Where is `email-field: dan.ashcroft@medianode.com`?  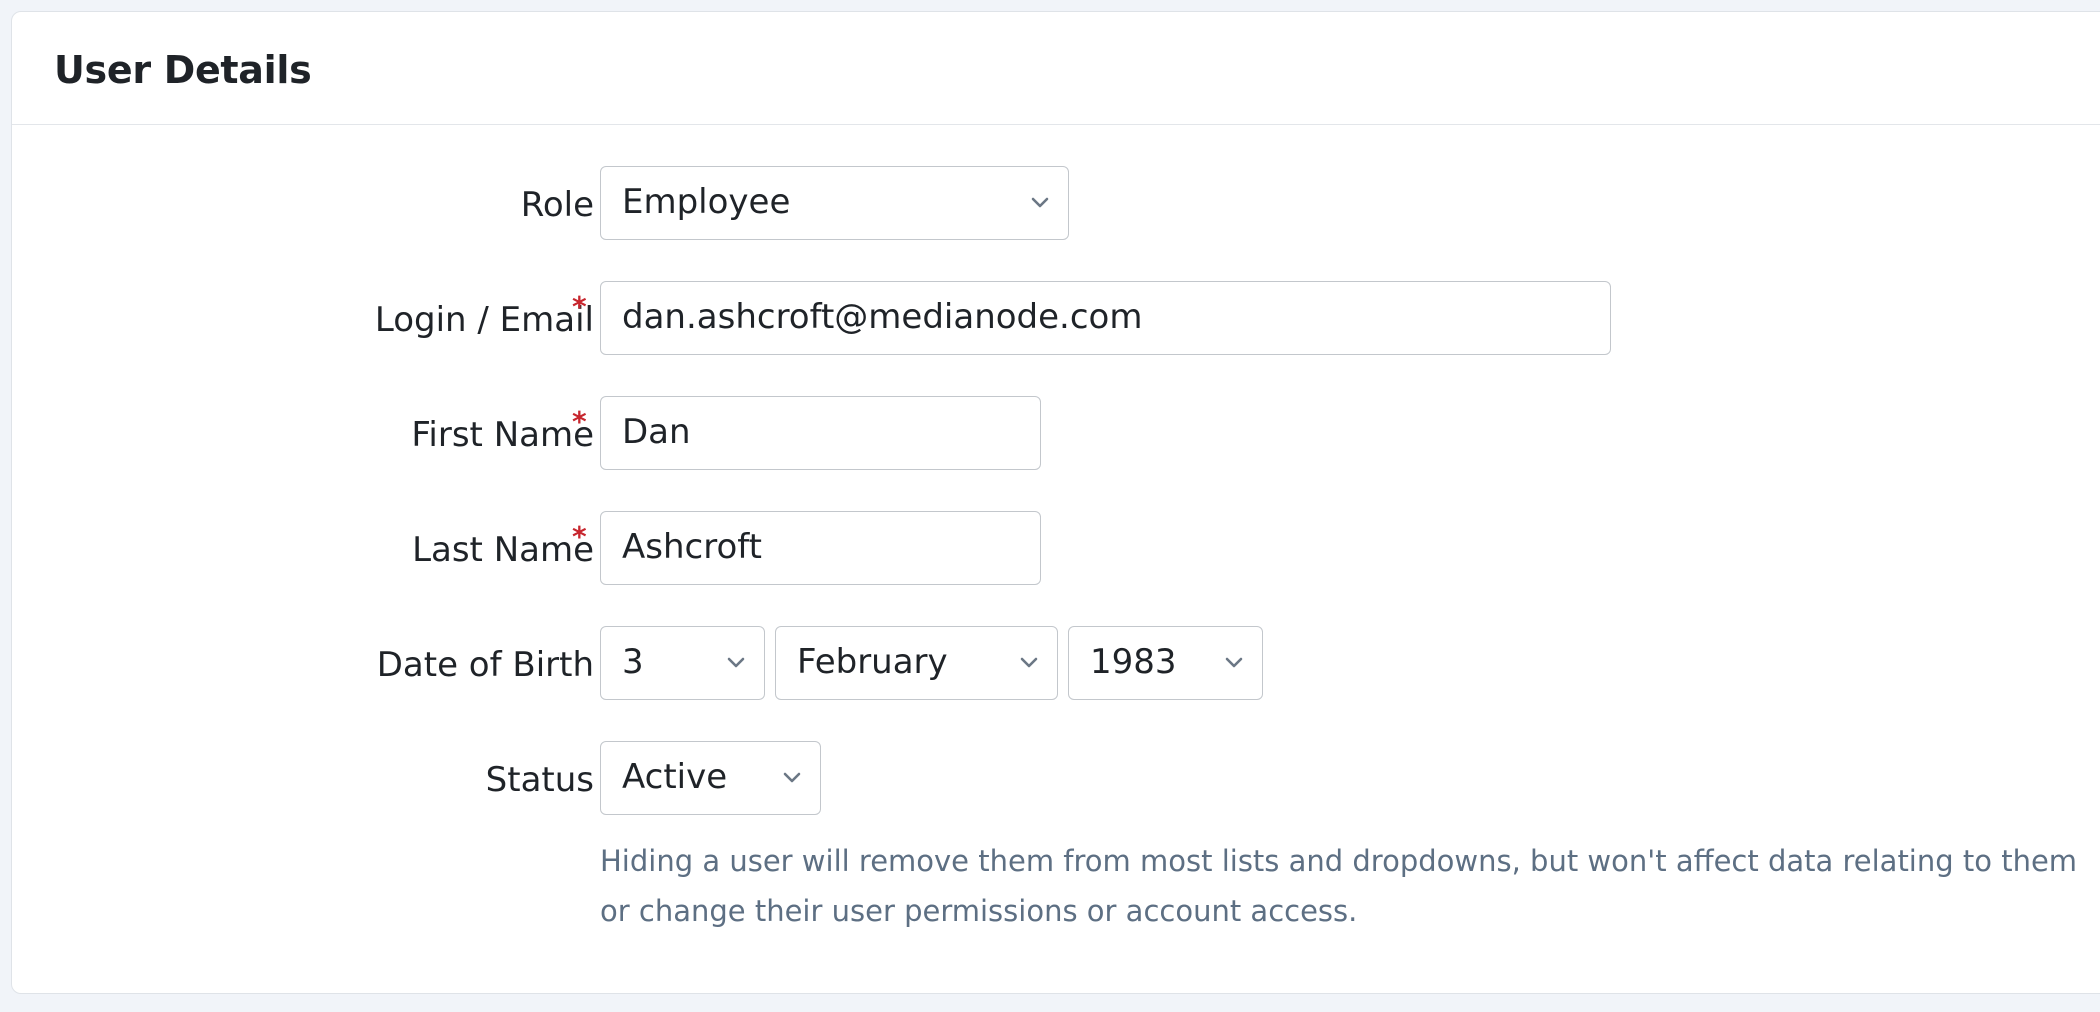
email-field: dan.ashcroft@medianode.com is located at coordinates (1105, 318).